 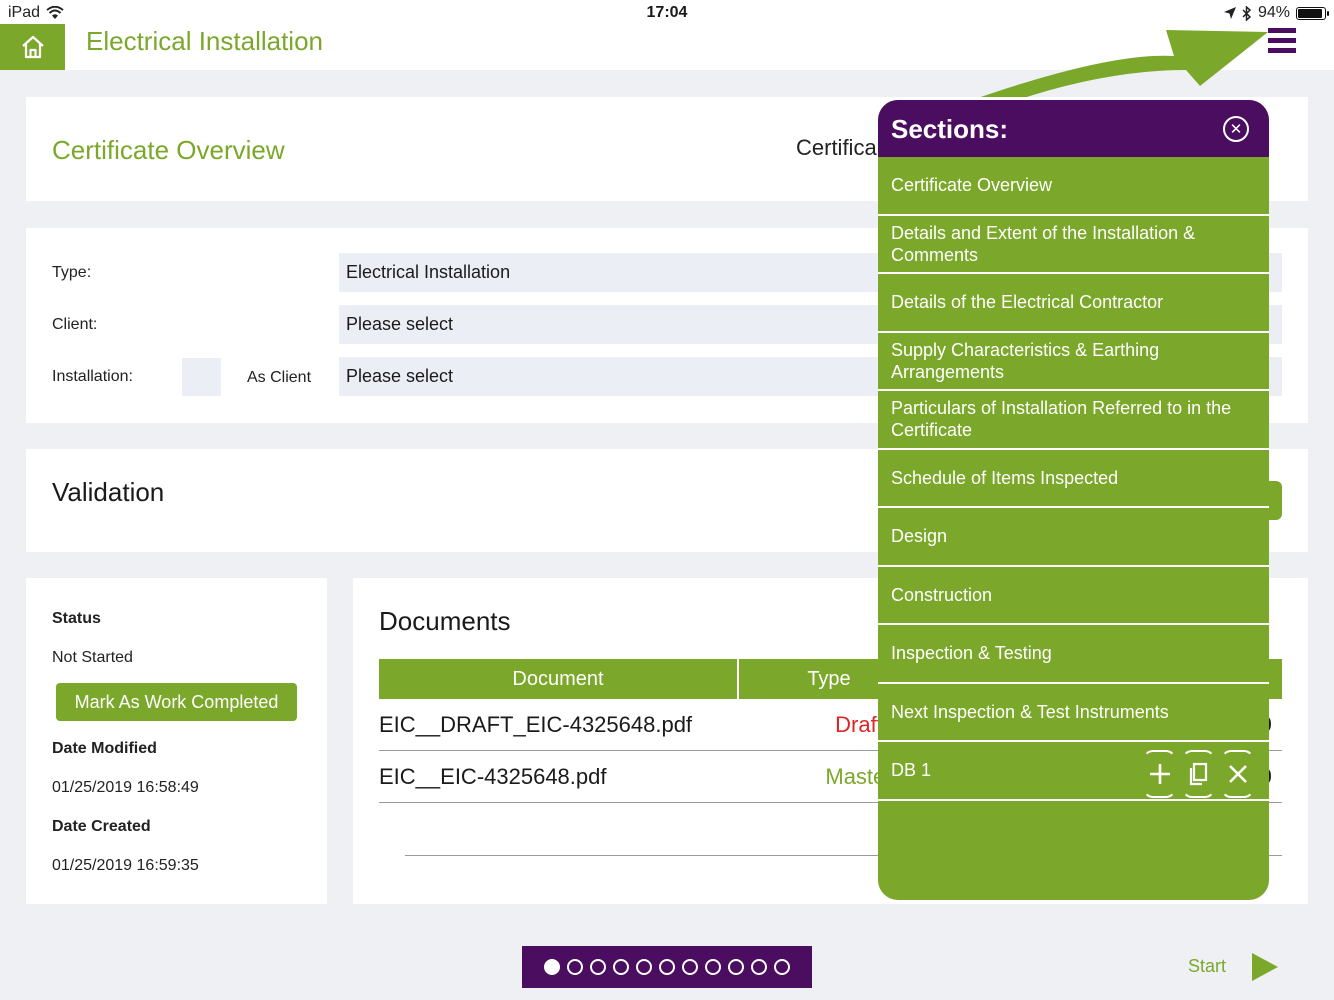 I want to click on section-item-label: Next Inspection & Test Instruments, so click(x=1030, y=711).